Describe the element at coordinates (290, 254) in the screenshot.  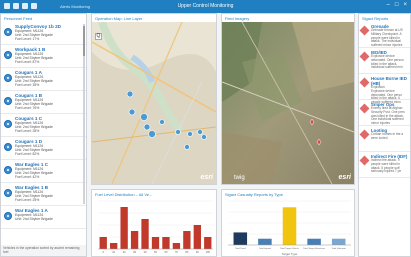
I see `x-axis-label: Target Type` at that location.